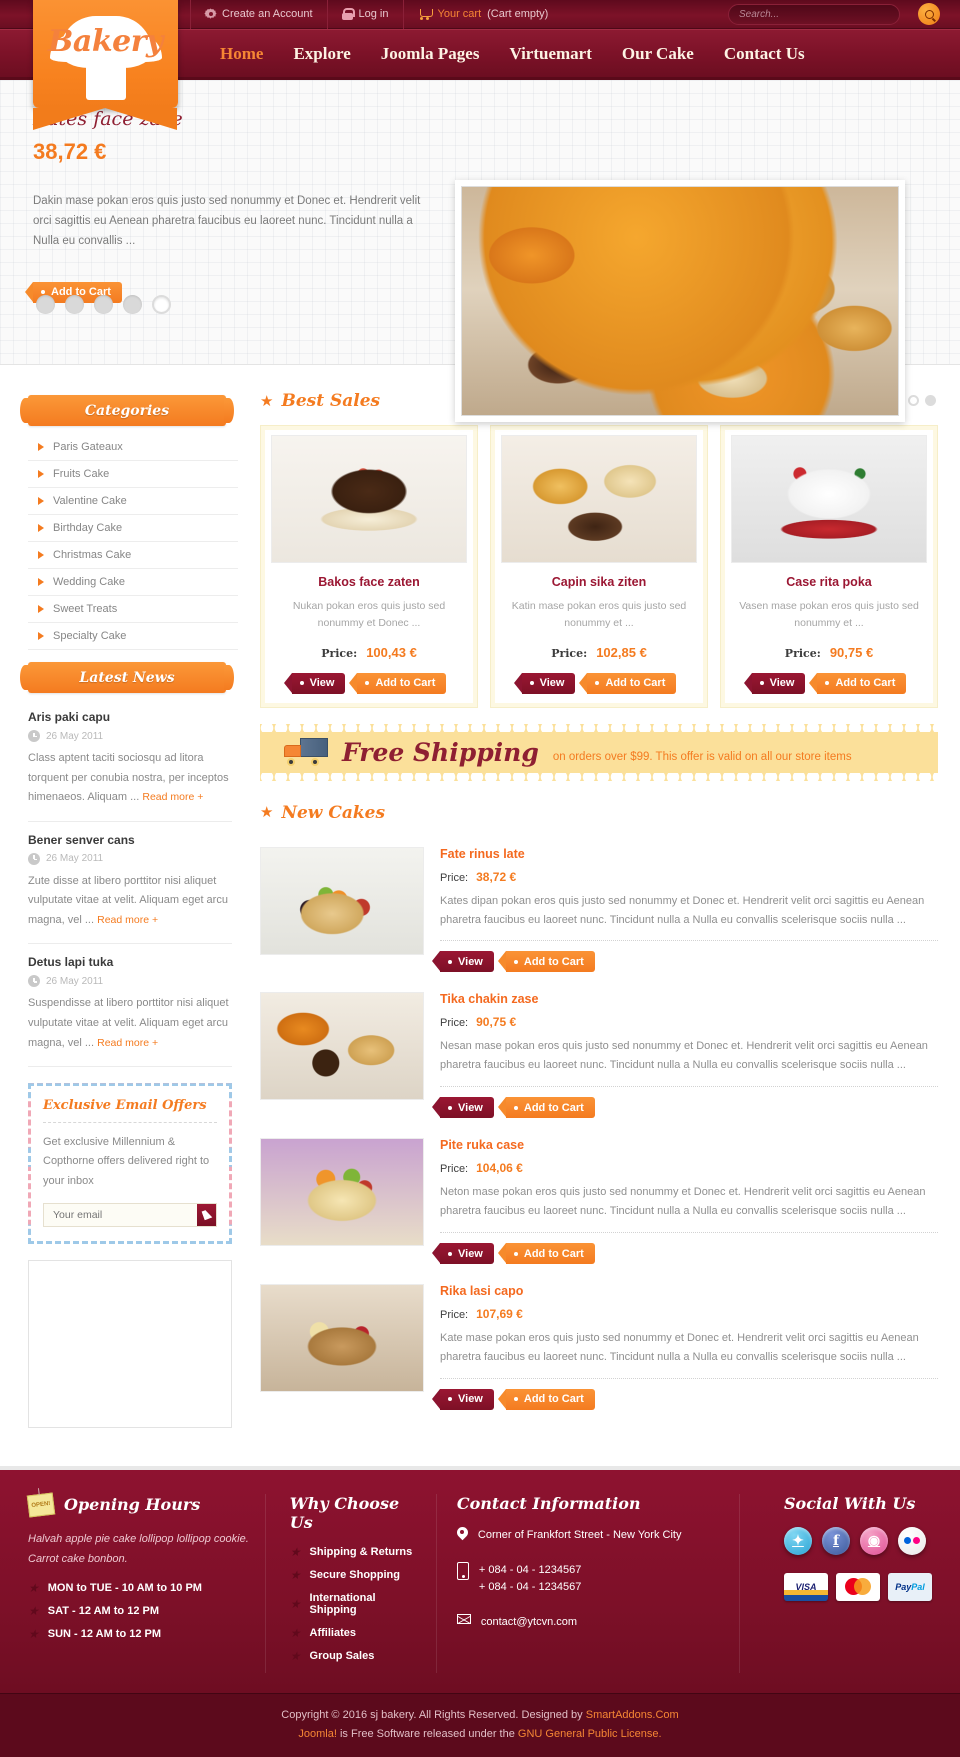 This screenshot has width=960, height=1757. I want to click on nav-item-home: Home, so click(241, 53).